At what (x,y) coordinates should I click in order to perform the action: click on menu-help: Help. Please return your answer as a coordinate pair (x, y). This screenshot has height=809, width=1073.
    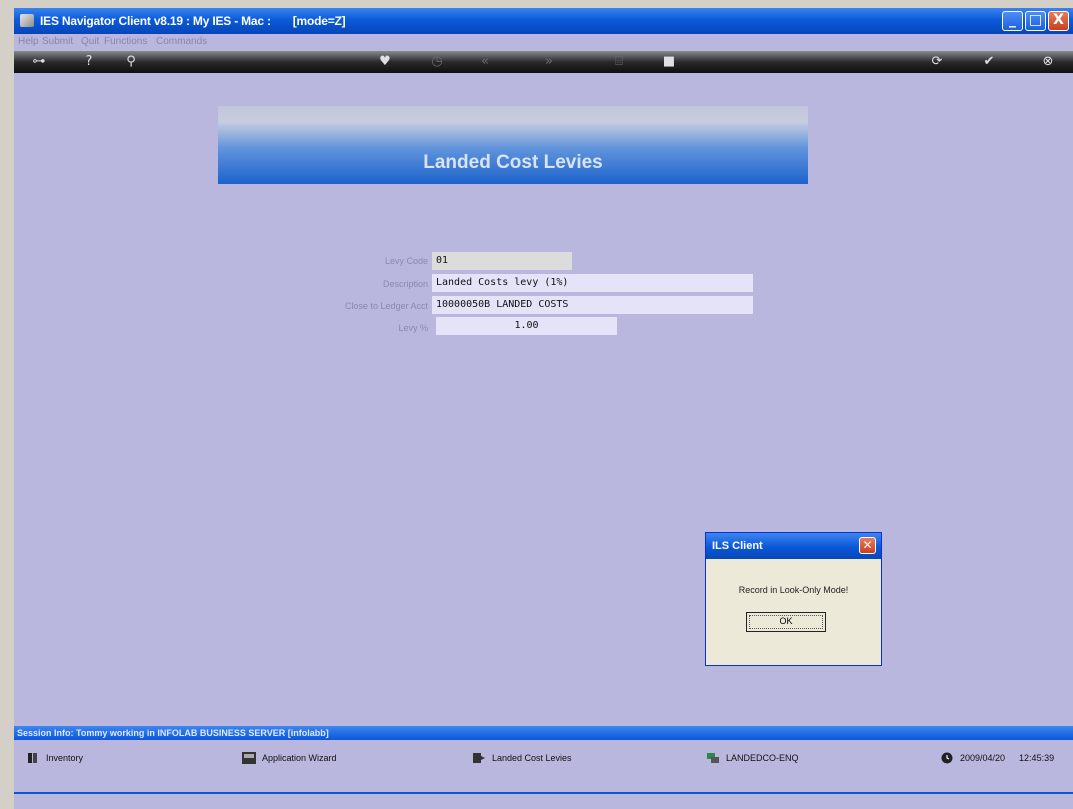
    Looking at the image, I should click on (28, 41).